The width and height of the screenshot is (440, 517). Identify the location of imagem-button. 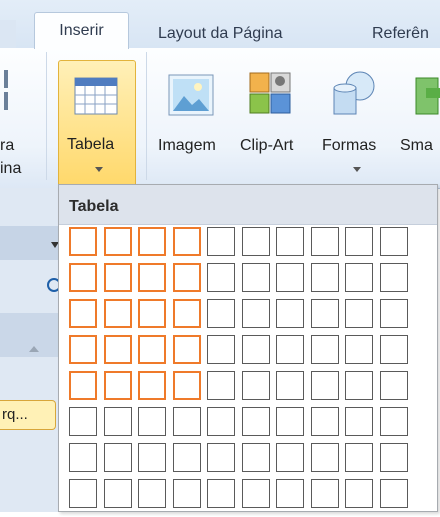
(192, 120).